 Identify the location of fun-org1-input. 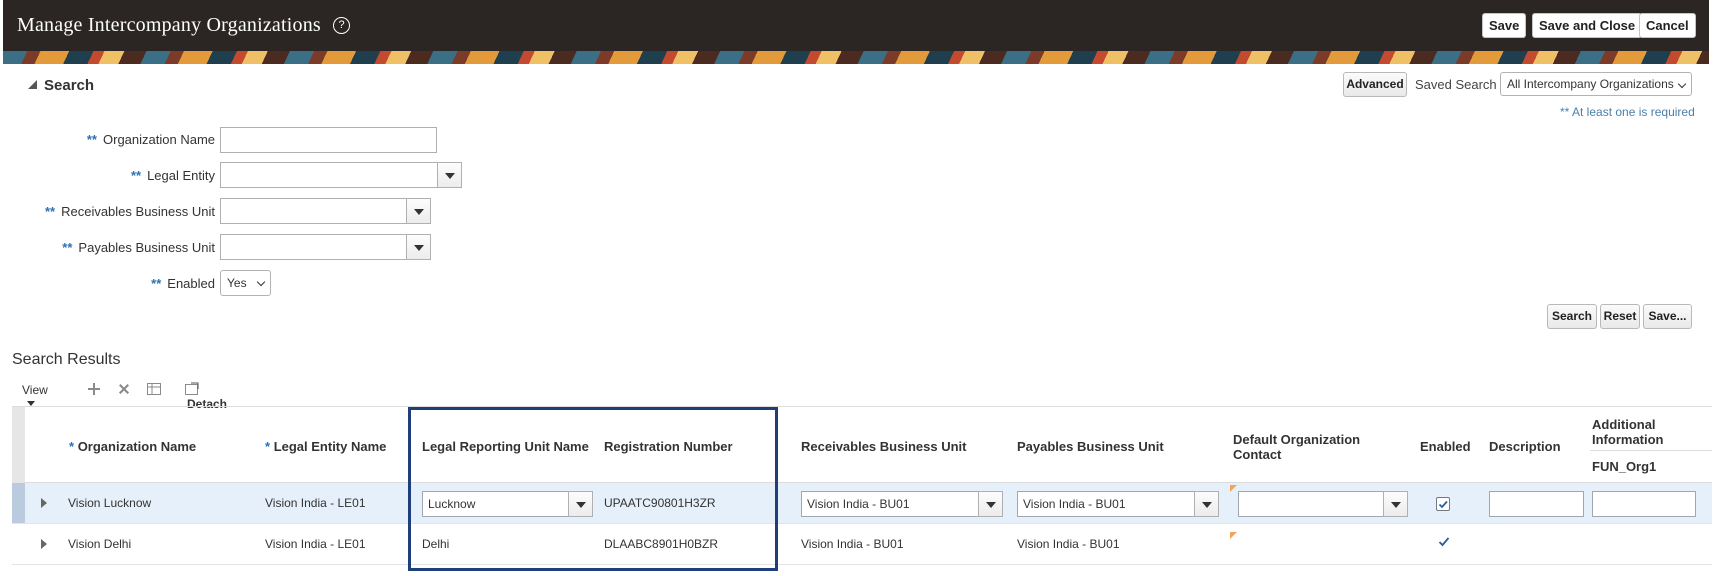
(1644, 504).